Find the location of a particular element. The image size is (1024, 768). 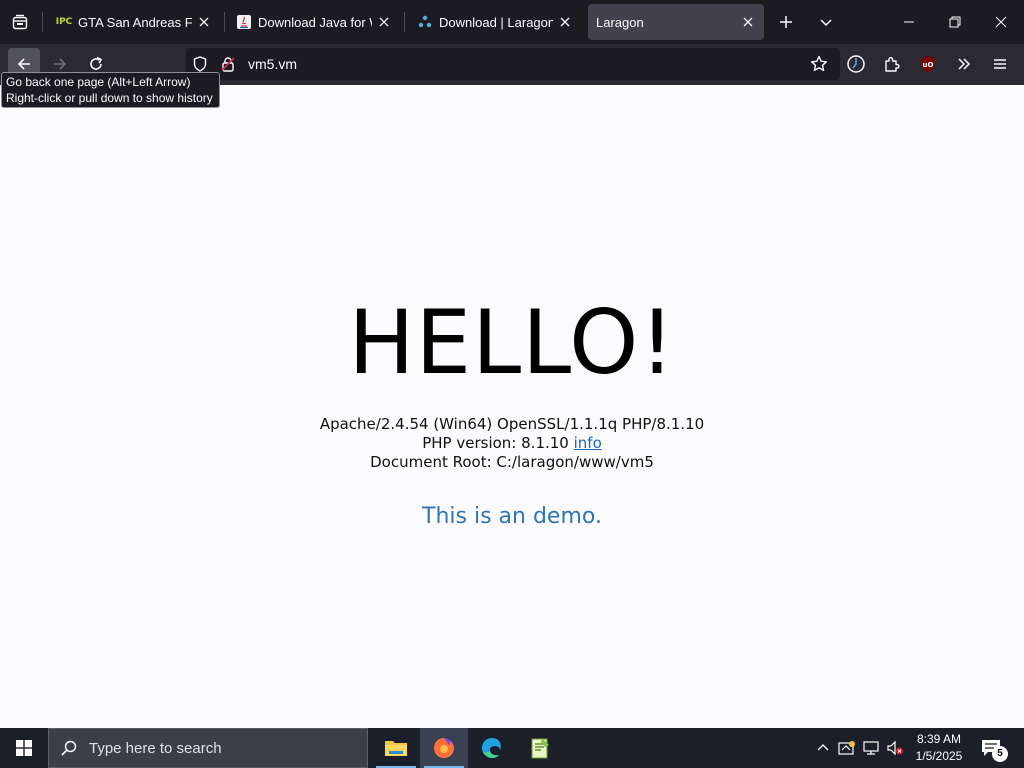

new-tab-button is located at coordinates (786, 22).